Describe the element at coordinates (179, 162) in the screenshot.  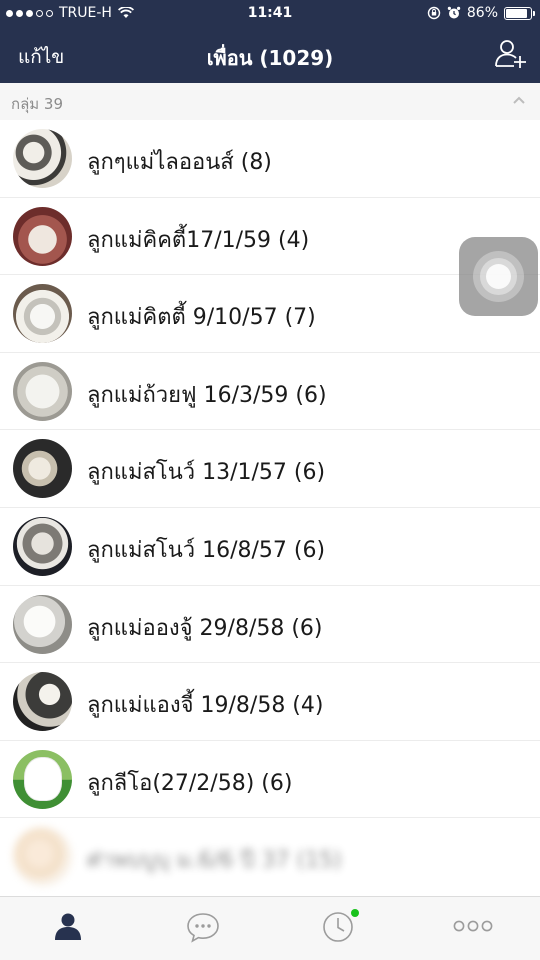
I see `group-name: ลูกๆแม่ไลออนส์ (8)` at that location.